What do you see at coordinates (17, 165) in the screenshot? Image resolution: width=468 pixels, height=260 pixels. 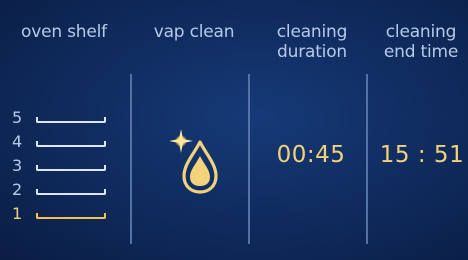 I see `shelf-number: 3` at bounding box center [17, 165].